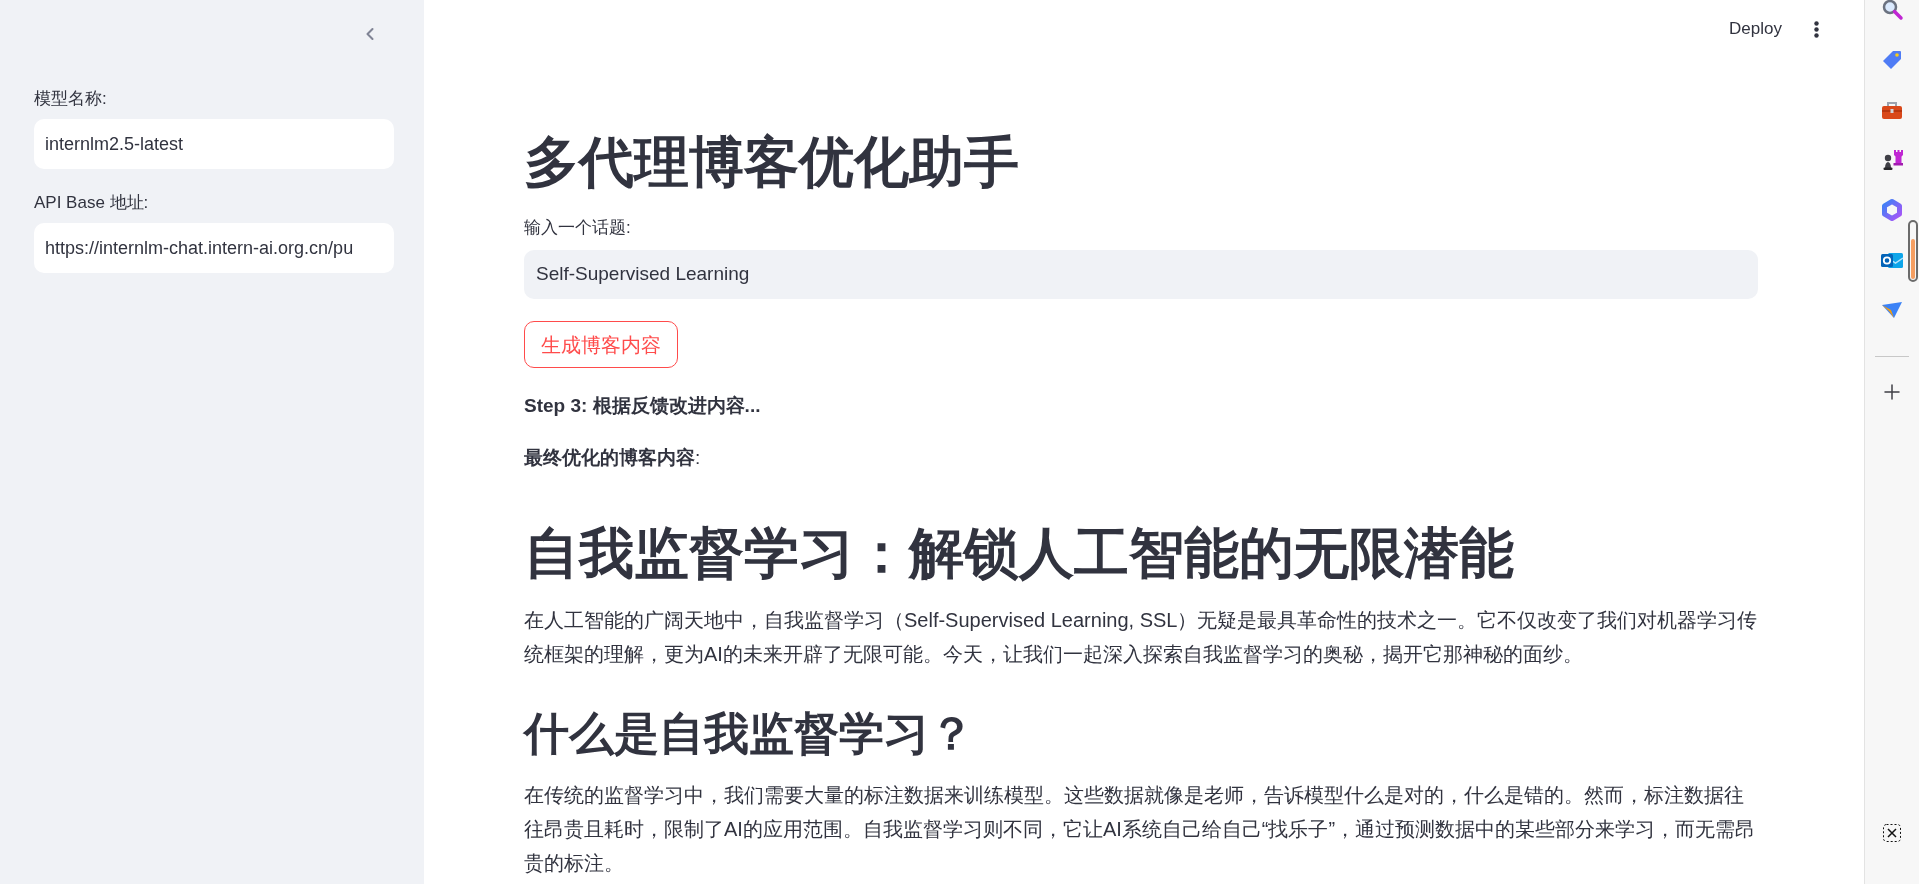  I want to click on hexagon-ring-icon, so click(1892, 210).